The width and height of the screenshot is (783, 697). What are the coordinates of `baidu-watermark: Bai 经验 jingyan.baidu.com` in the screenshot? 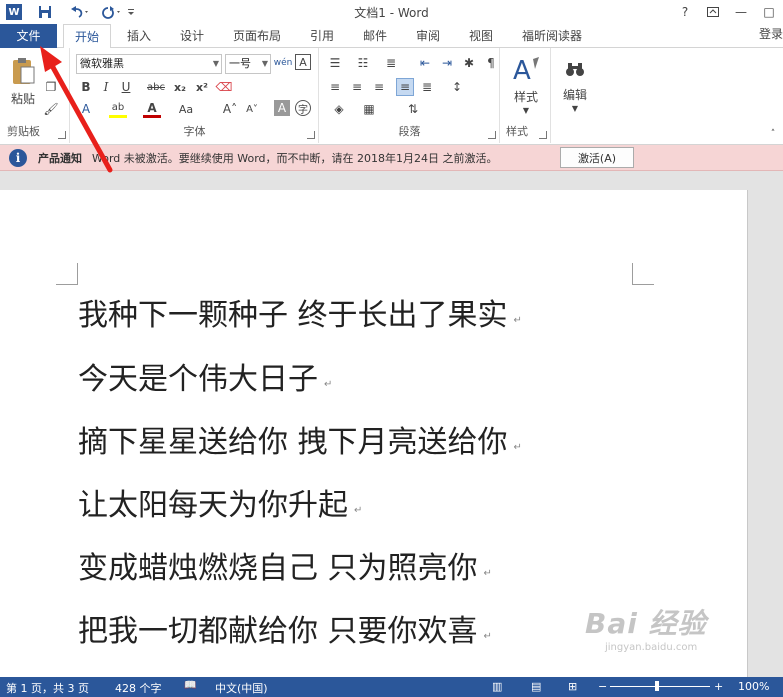 It's located at (646, 627).